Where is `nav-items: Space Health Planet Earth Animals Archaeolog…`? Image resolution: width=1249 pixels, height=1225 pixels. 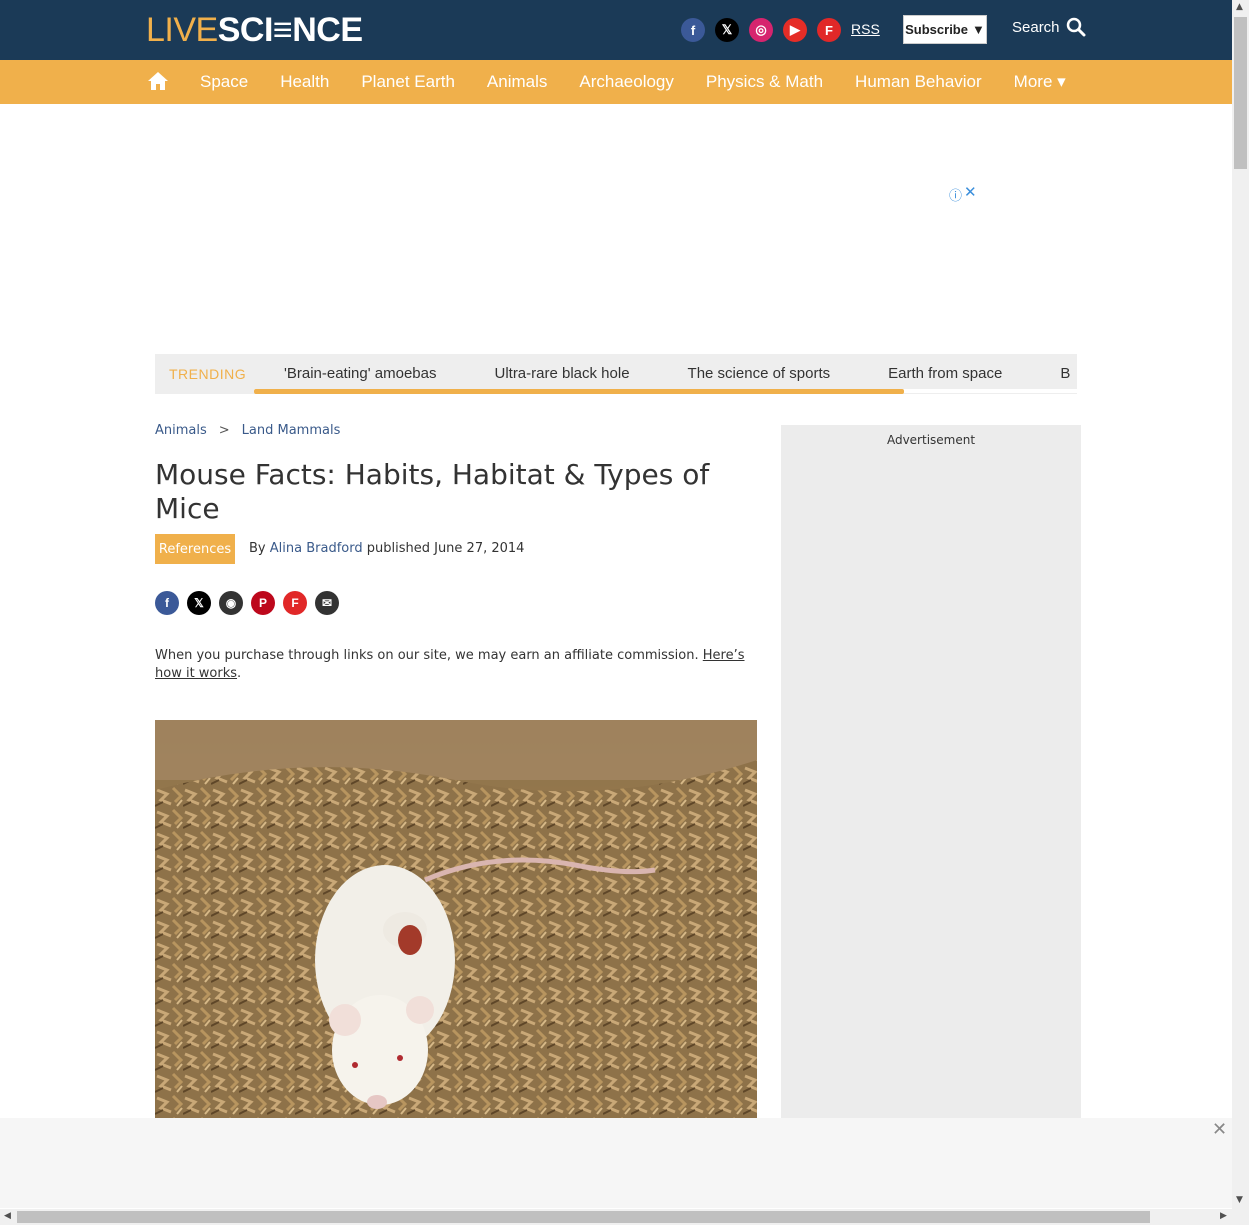 nav-items: Space Health Planet Earth Animals Archaeolog… is located at coordinates (649, 82).